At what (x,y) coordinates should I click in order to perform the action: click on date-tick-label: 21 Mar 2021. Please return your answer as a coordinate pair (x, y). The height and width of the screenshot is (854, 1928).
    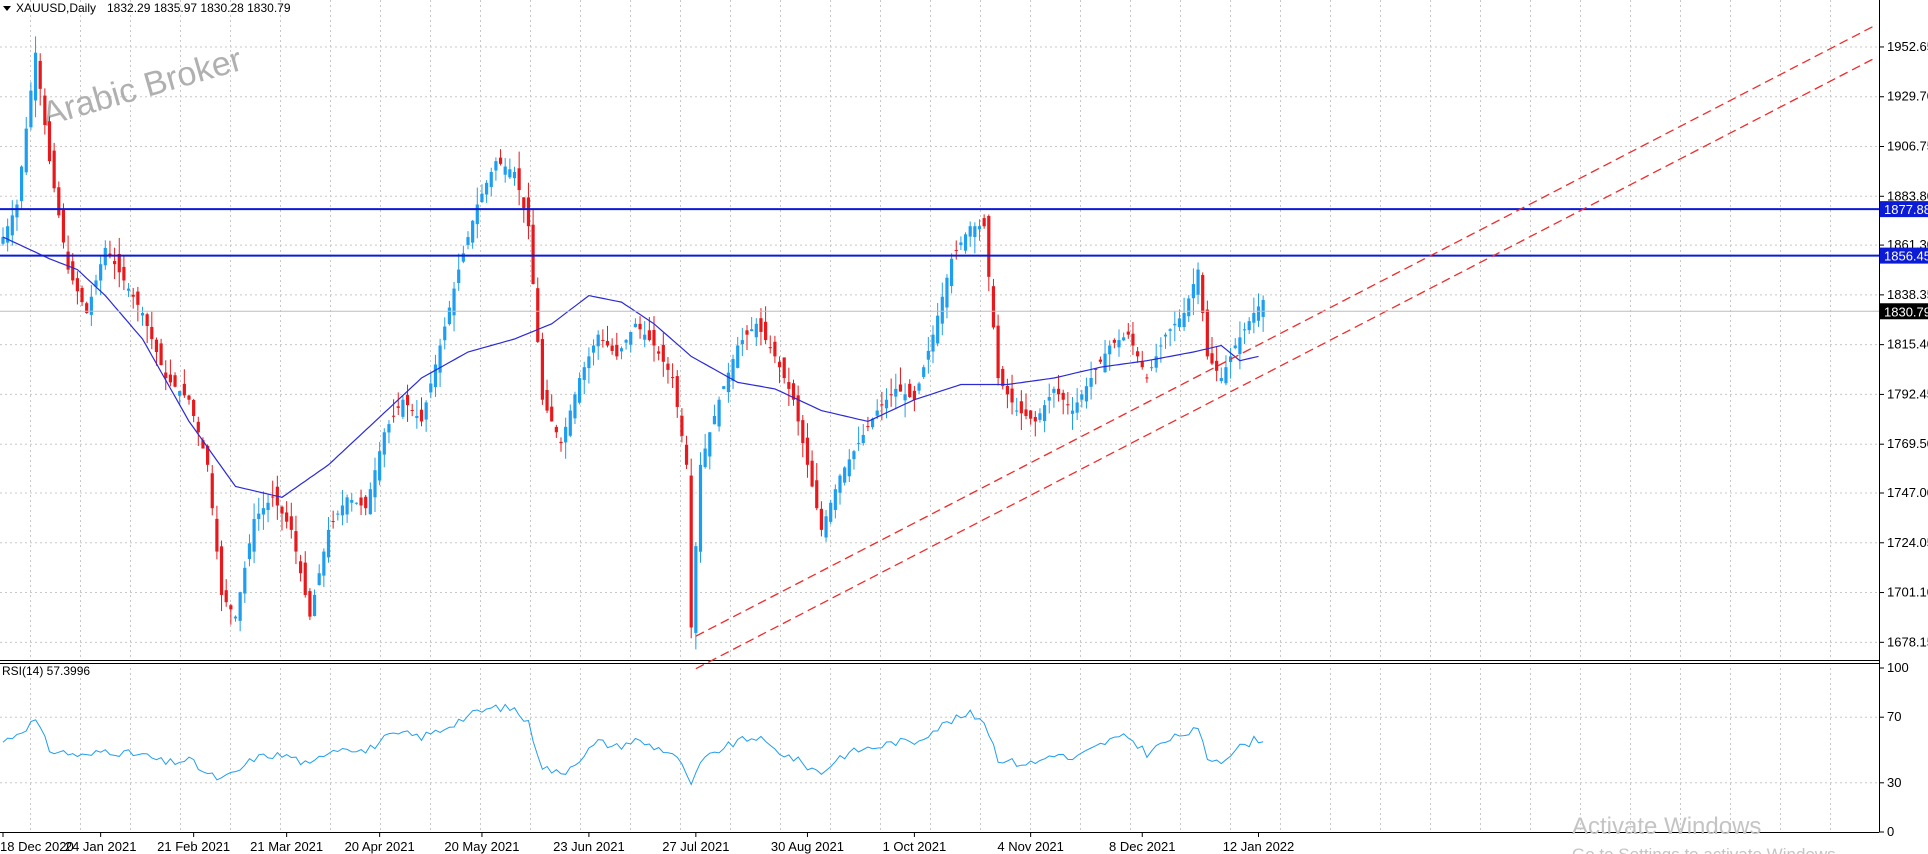
    Looking at the image, I should click on (286, 846).